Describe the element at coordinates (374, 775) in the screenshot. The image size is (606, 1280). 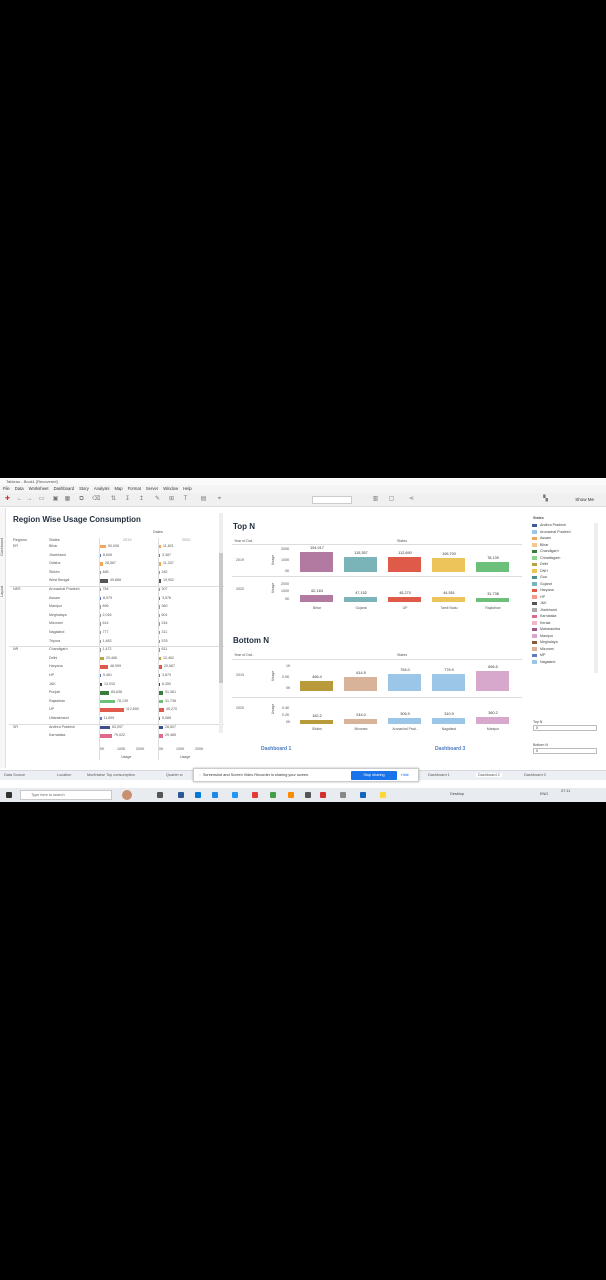
I see `stop-sharing-button: Stop sharing` at that location.